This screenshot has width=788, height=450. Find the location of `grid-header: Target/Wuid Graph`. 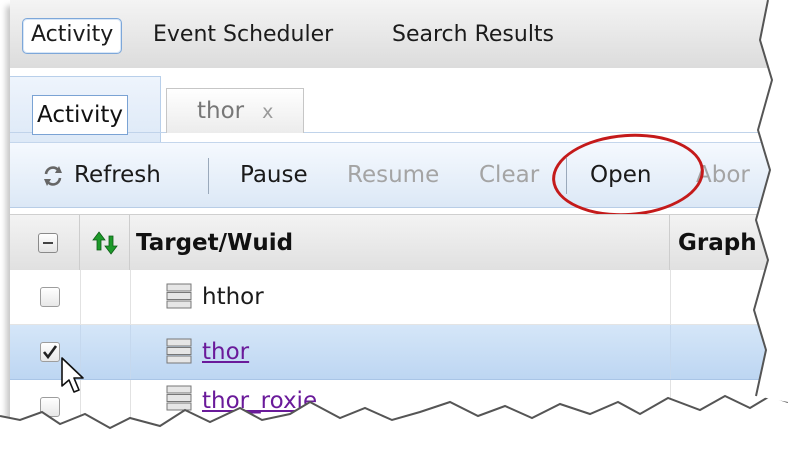

grid-header: Target/Wuid Graph is located at coordinates (399, 243).